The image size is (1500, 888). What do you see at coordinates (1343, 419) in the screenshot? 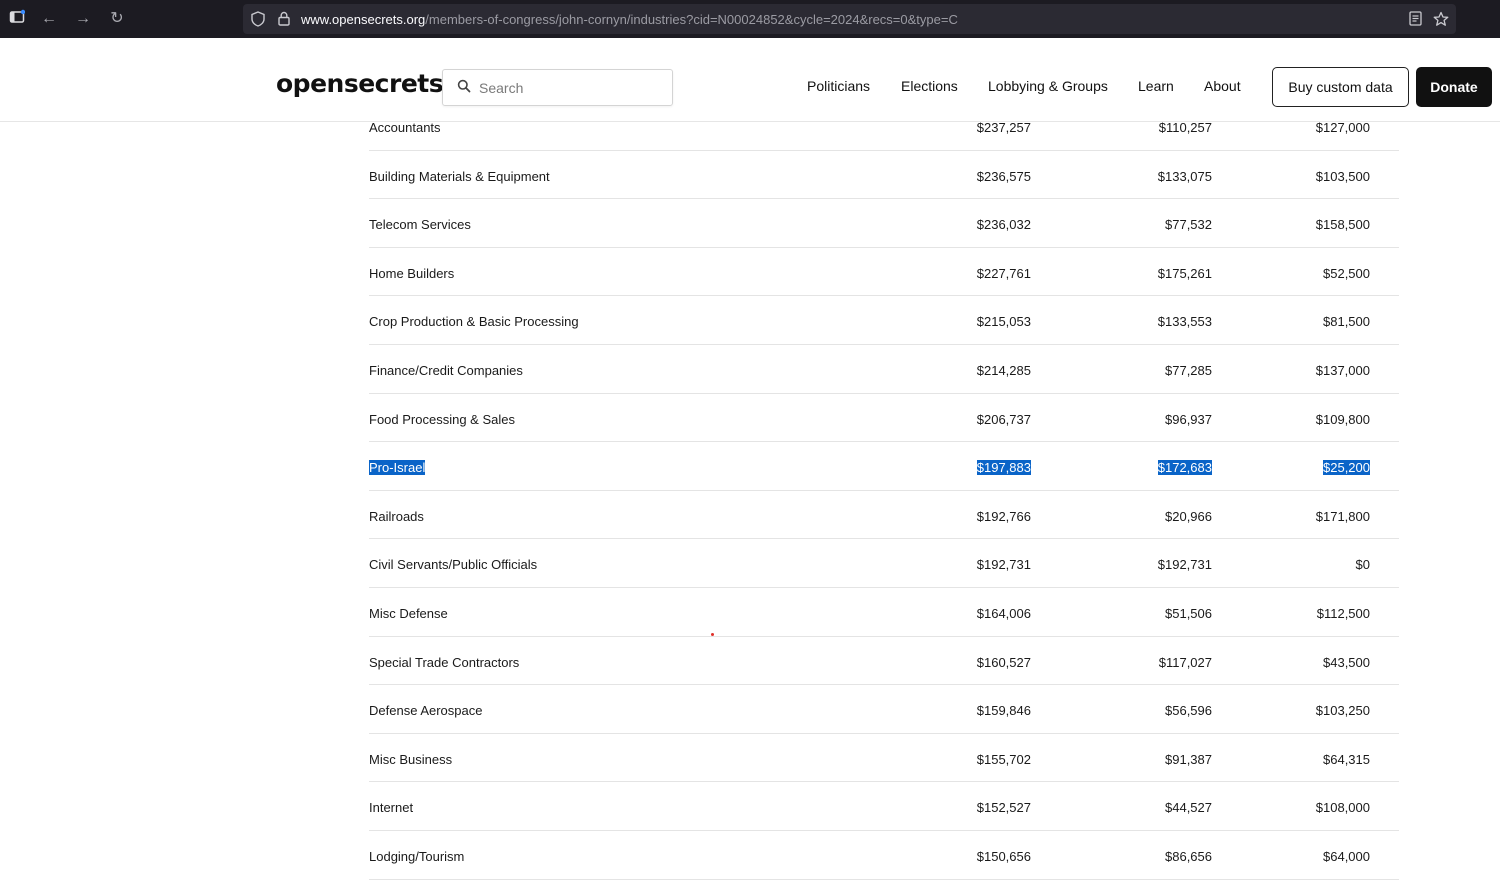
I see `pacs-cell: $109,800` at bounding box center [1343, 419].